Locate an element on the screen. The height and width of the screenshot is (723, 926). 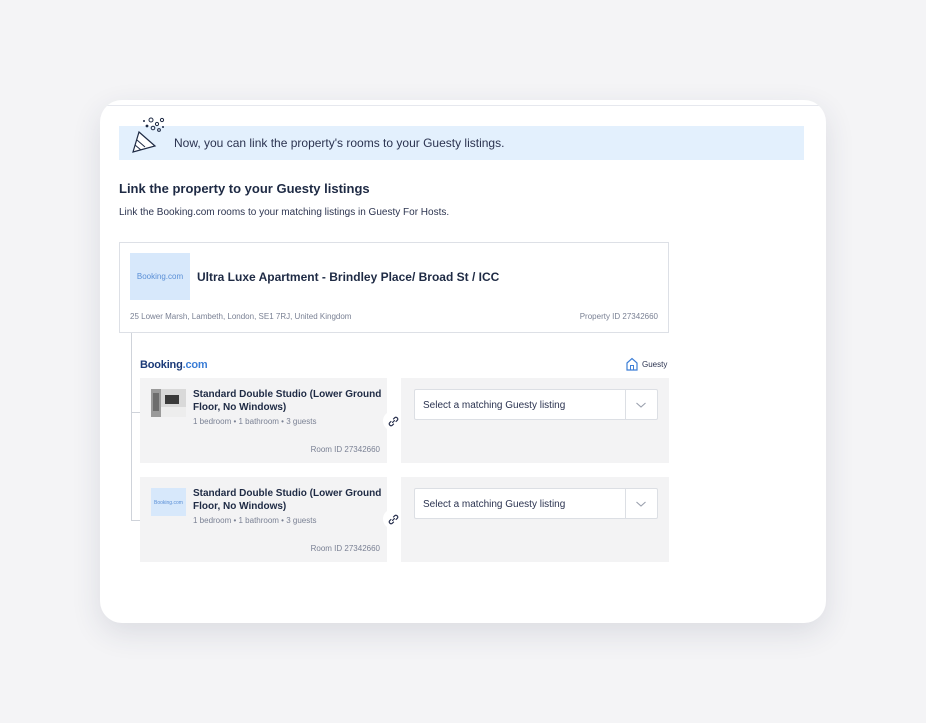
room-photo-image is located at coordinates (168, 403).